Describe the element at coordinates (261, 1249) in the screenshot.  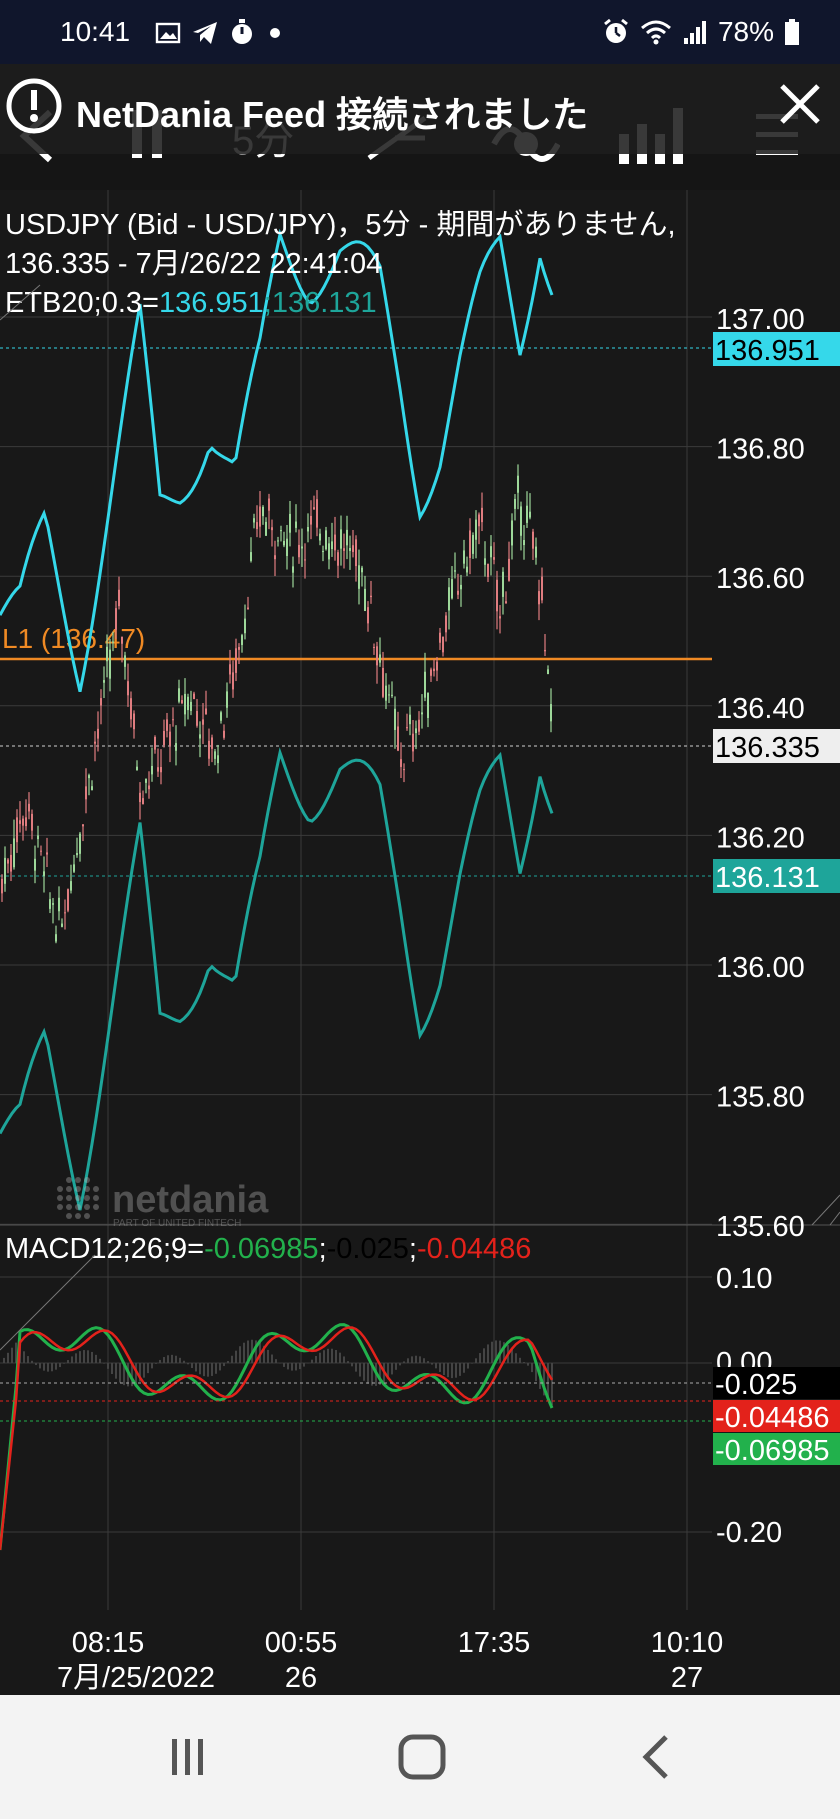
I see `macd-value: -0.06985` at that location.